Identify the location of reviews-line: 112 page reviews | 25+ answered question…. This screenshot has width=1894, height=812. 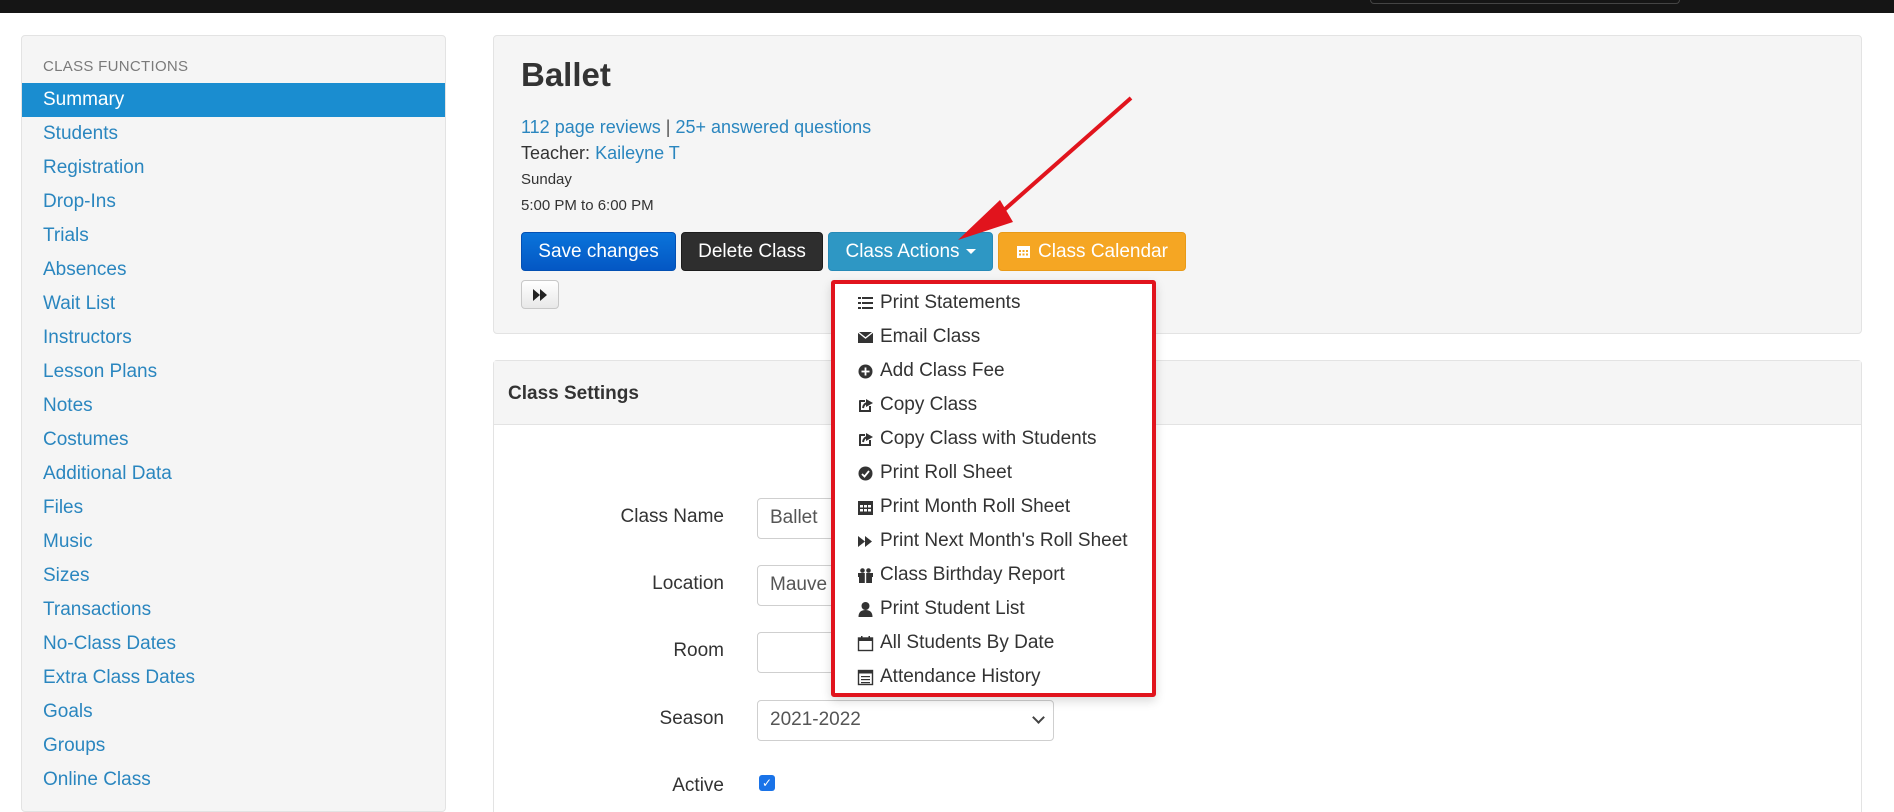
(696, 127).